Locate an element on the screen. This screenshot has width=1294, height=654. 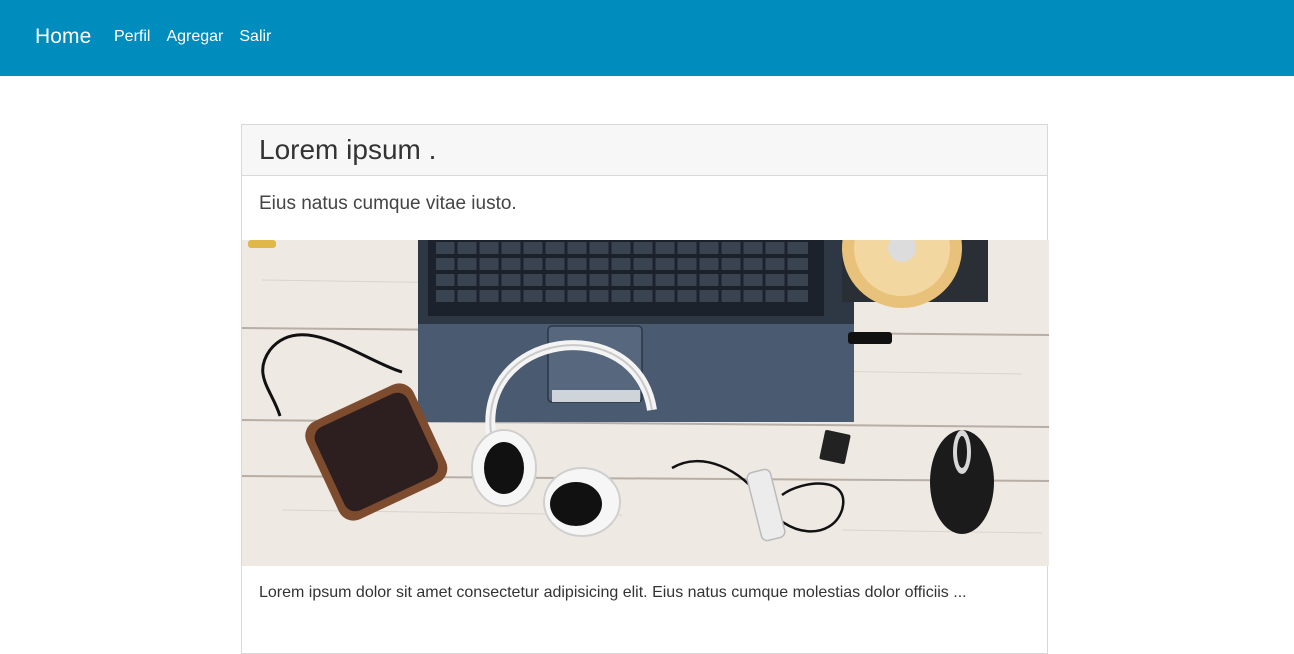
card-subtitle: Eius natus cumque vitae iusto. is located at coordinates (388, 203).